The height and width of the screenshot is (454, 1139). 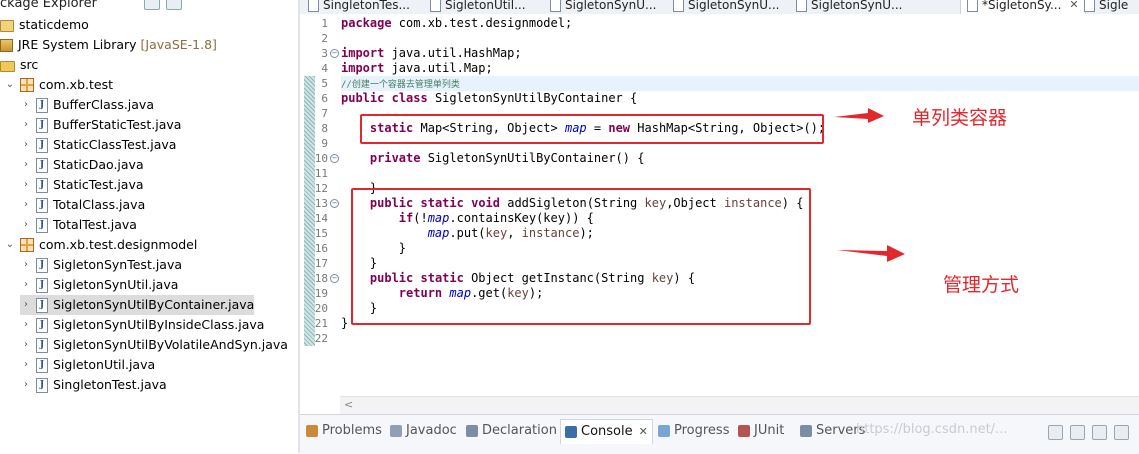 What do you see at coordinates (664, 431) in the screenshot?
I see `progress-icon` at bounding box center [664, 431].